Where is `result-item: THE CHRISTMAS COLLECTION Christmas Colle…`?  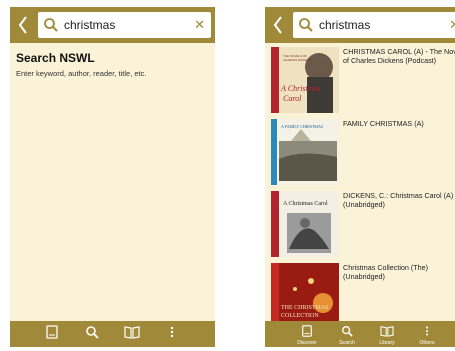 result-item: THE CHRISTMAS COLLECTION Christmas Colle… is located at coordinates (361, 291).